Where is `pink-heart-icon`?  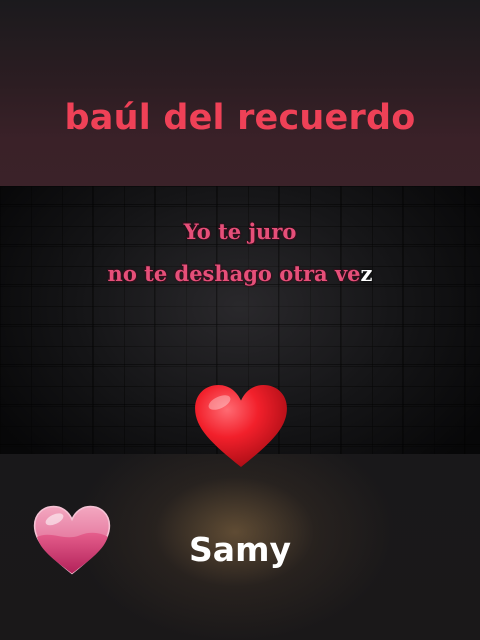 pink-heart-icon is located at coordinates (72, 540).